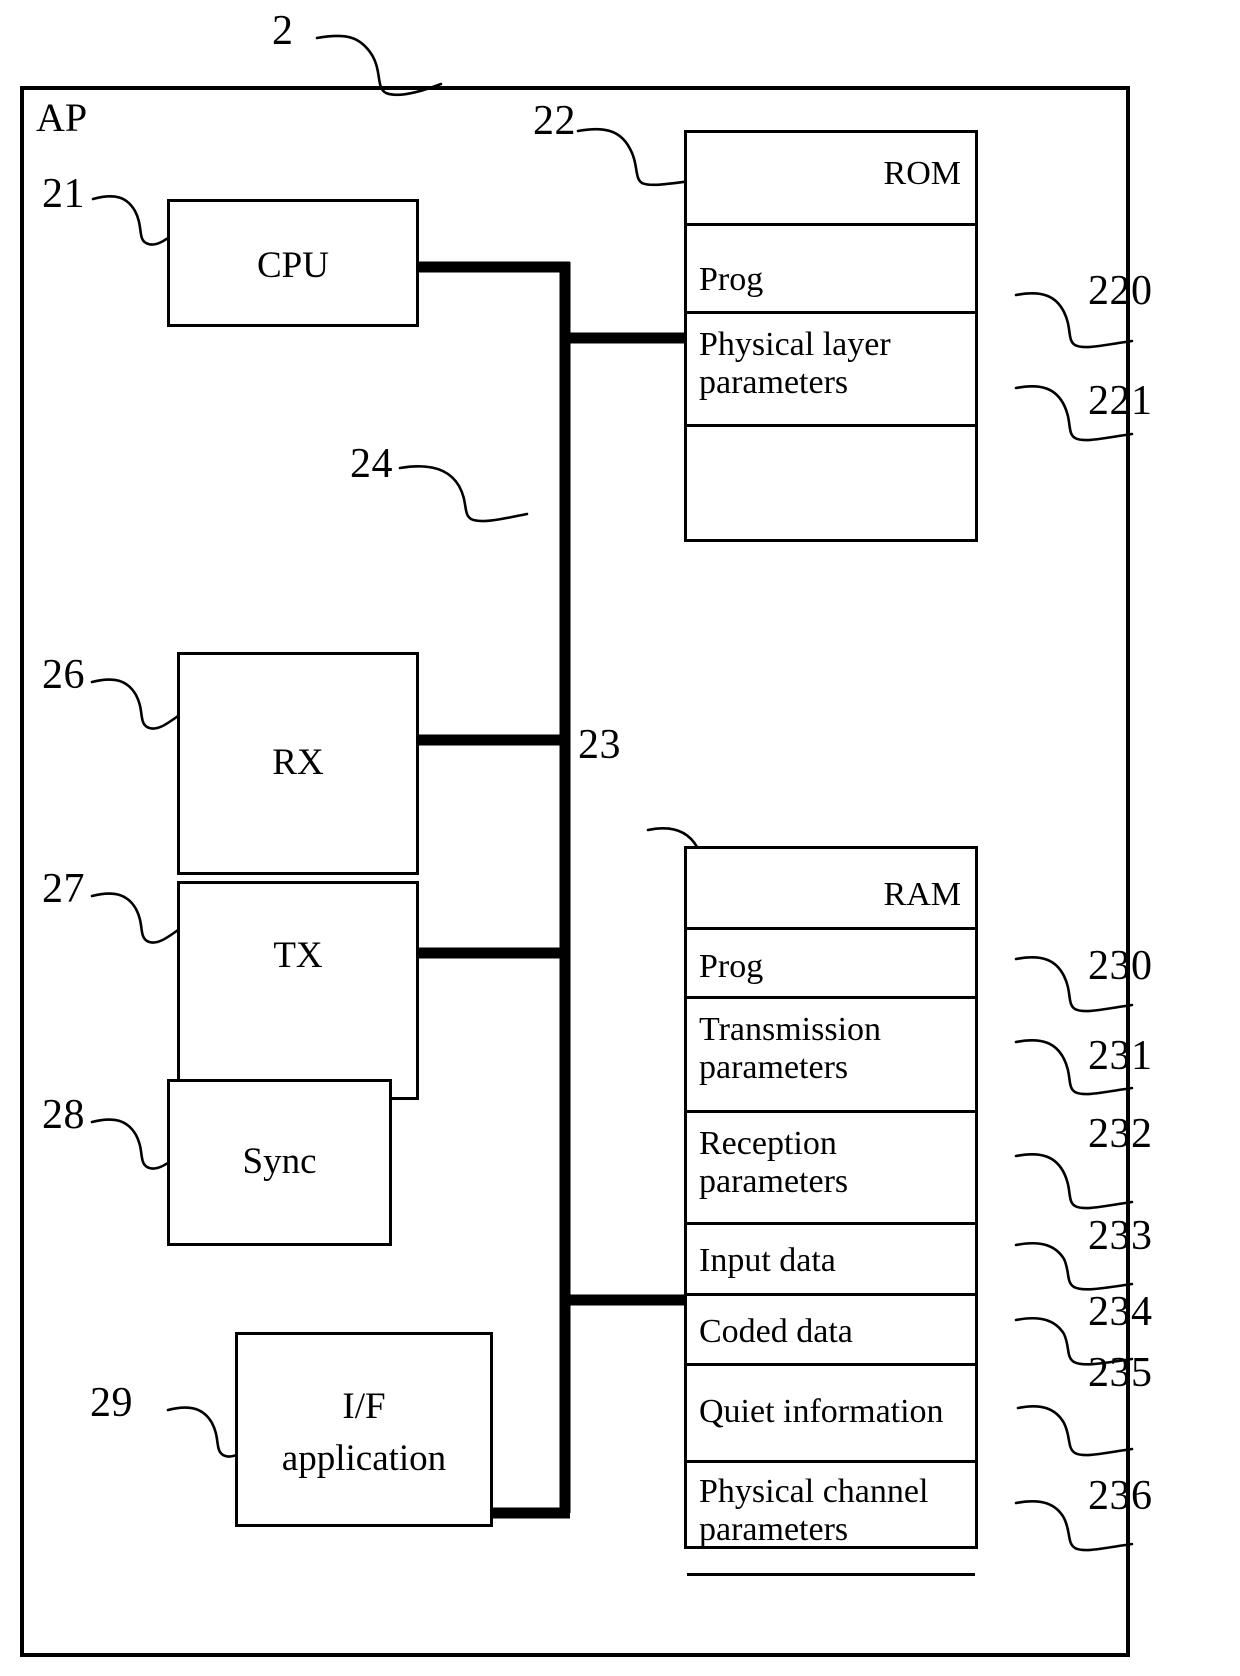  Describe the element at coordinates (776, 1331) in the screenshot. I see `ram-row-coded-data-label: Coded data` at that location.